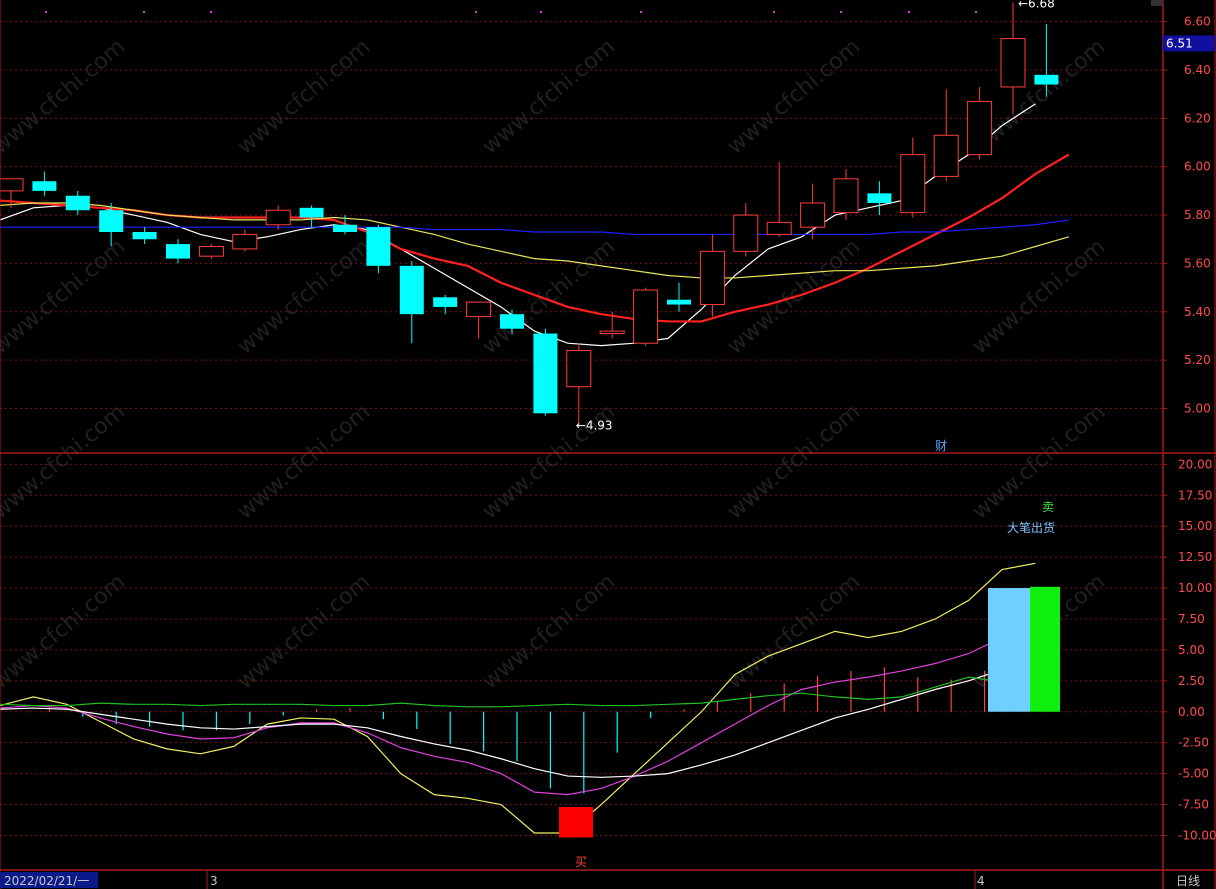  I want to click on indicator-tick-label: -7.50, so click(1193, 805).